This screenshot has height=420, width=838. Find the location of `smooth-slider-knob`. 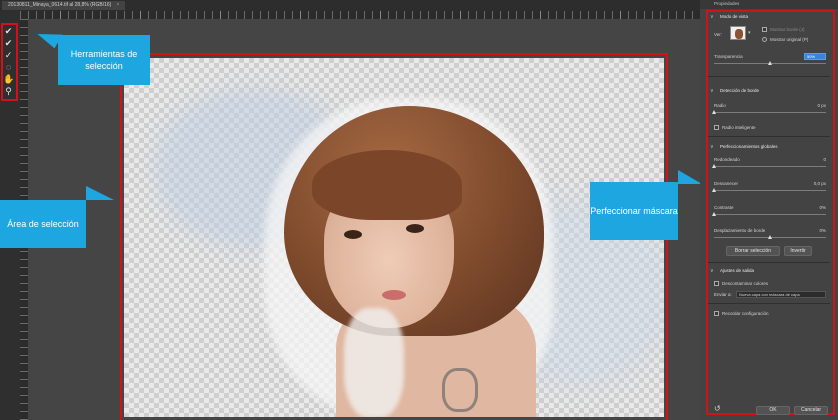

smooth-slider-knob is located at coordinates (714, 166).